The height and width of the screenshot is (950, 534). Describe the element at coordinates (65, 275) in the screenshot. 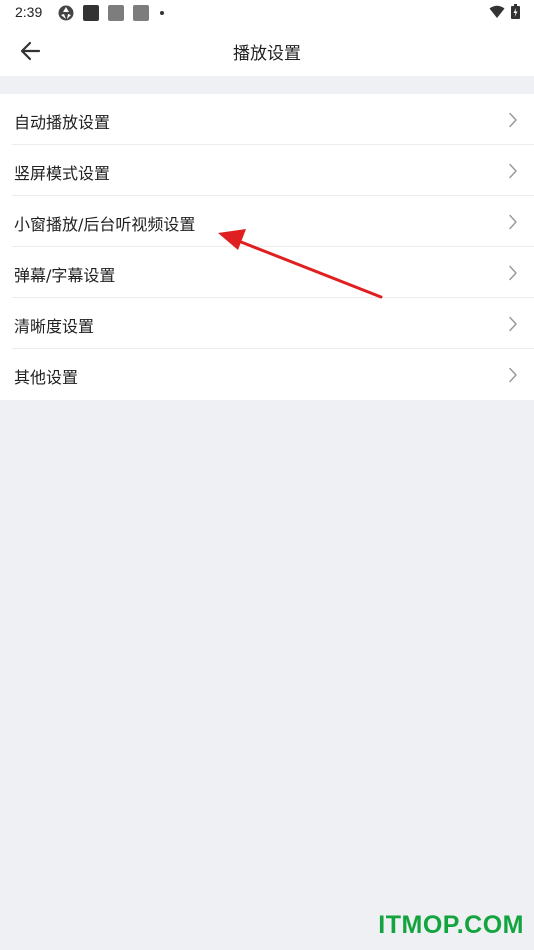

I see `settings-item-label: 弹幕/字幕设置` at that location.